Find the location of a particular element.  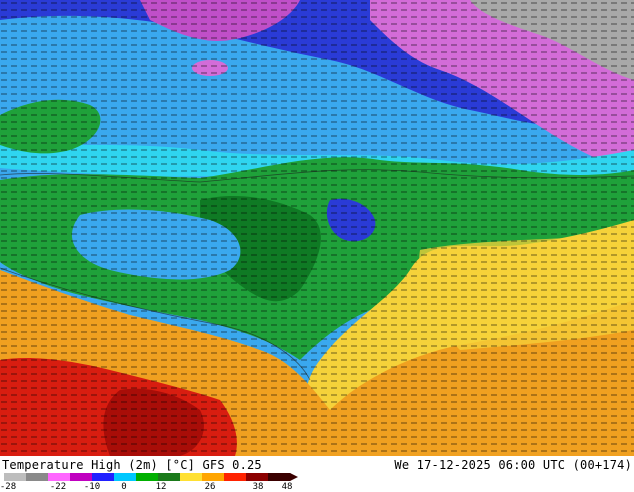

map-datetime: We 17-12-2025 06:00 UTC (00+174) is located at coordinates (513, 465).